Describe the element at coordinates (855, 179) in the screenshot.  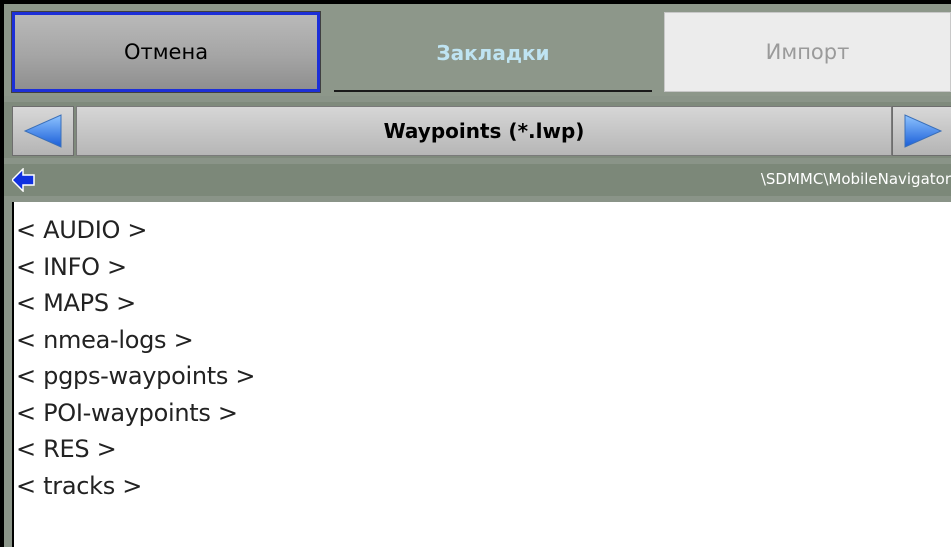
I see `current-path: \SDMMC\MobileNavigator` at that location.